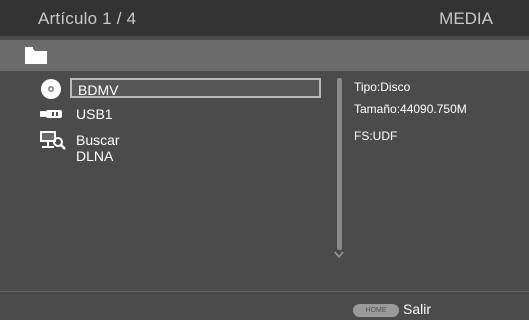 This screenshot has width=529, height=320. What do you see at coordinates (466, 18) in the screenshot?
I see `page-title: MEDIA` at bounding box center [466, 18].